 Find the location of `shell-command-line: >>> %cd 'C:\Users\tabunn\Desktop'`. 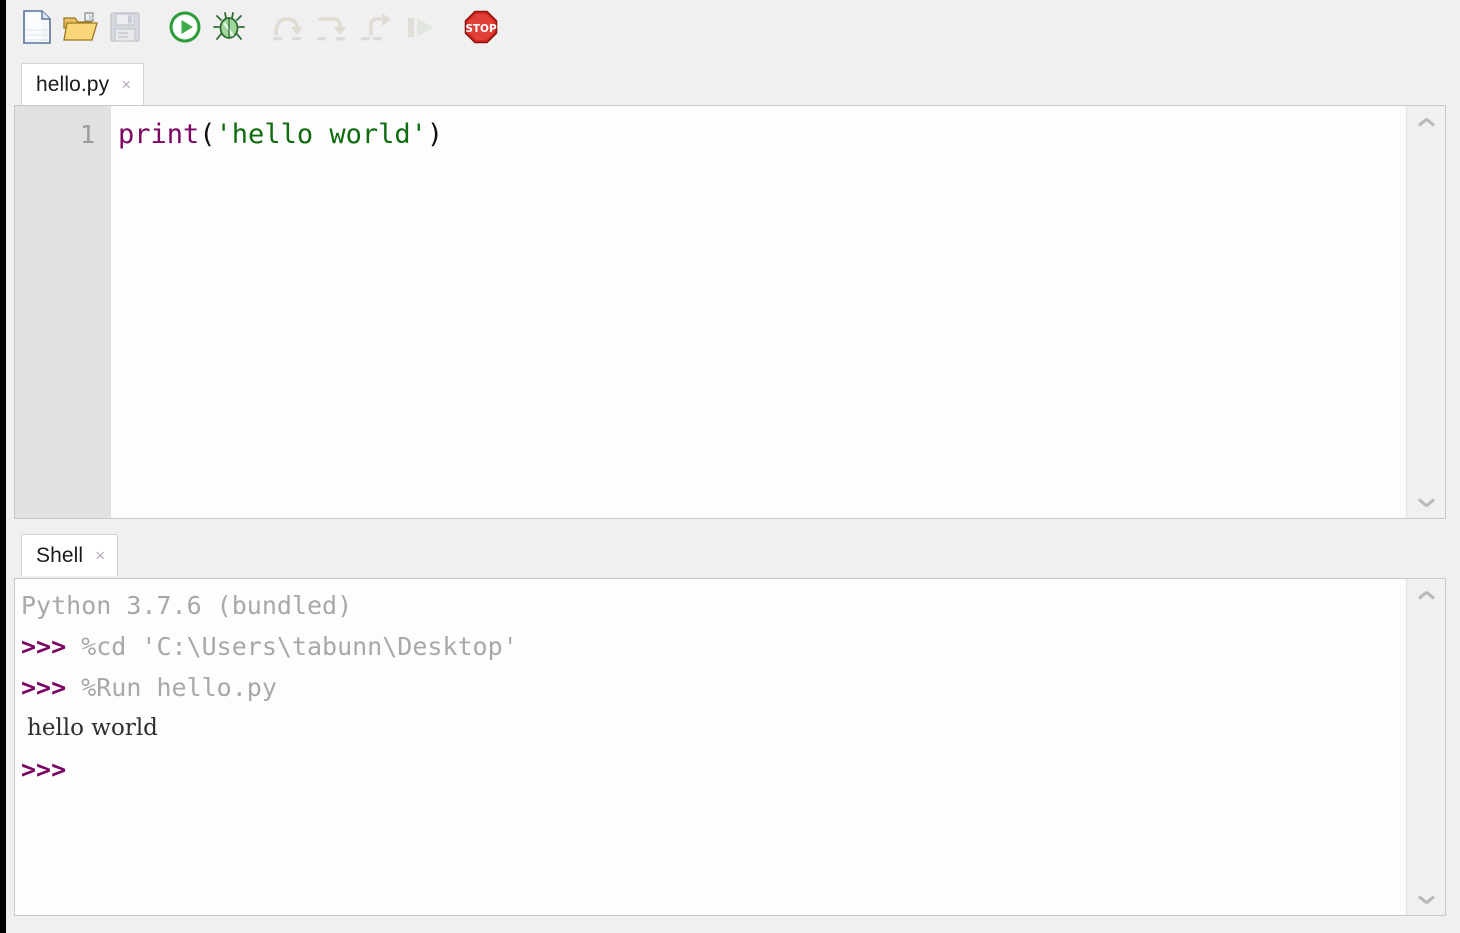

shell-command-line: >>> %cd 'C:\Users\tabunn\Desktop' is located at coordinates (713, 646).